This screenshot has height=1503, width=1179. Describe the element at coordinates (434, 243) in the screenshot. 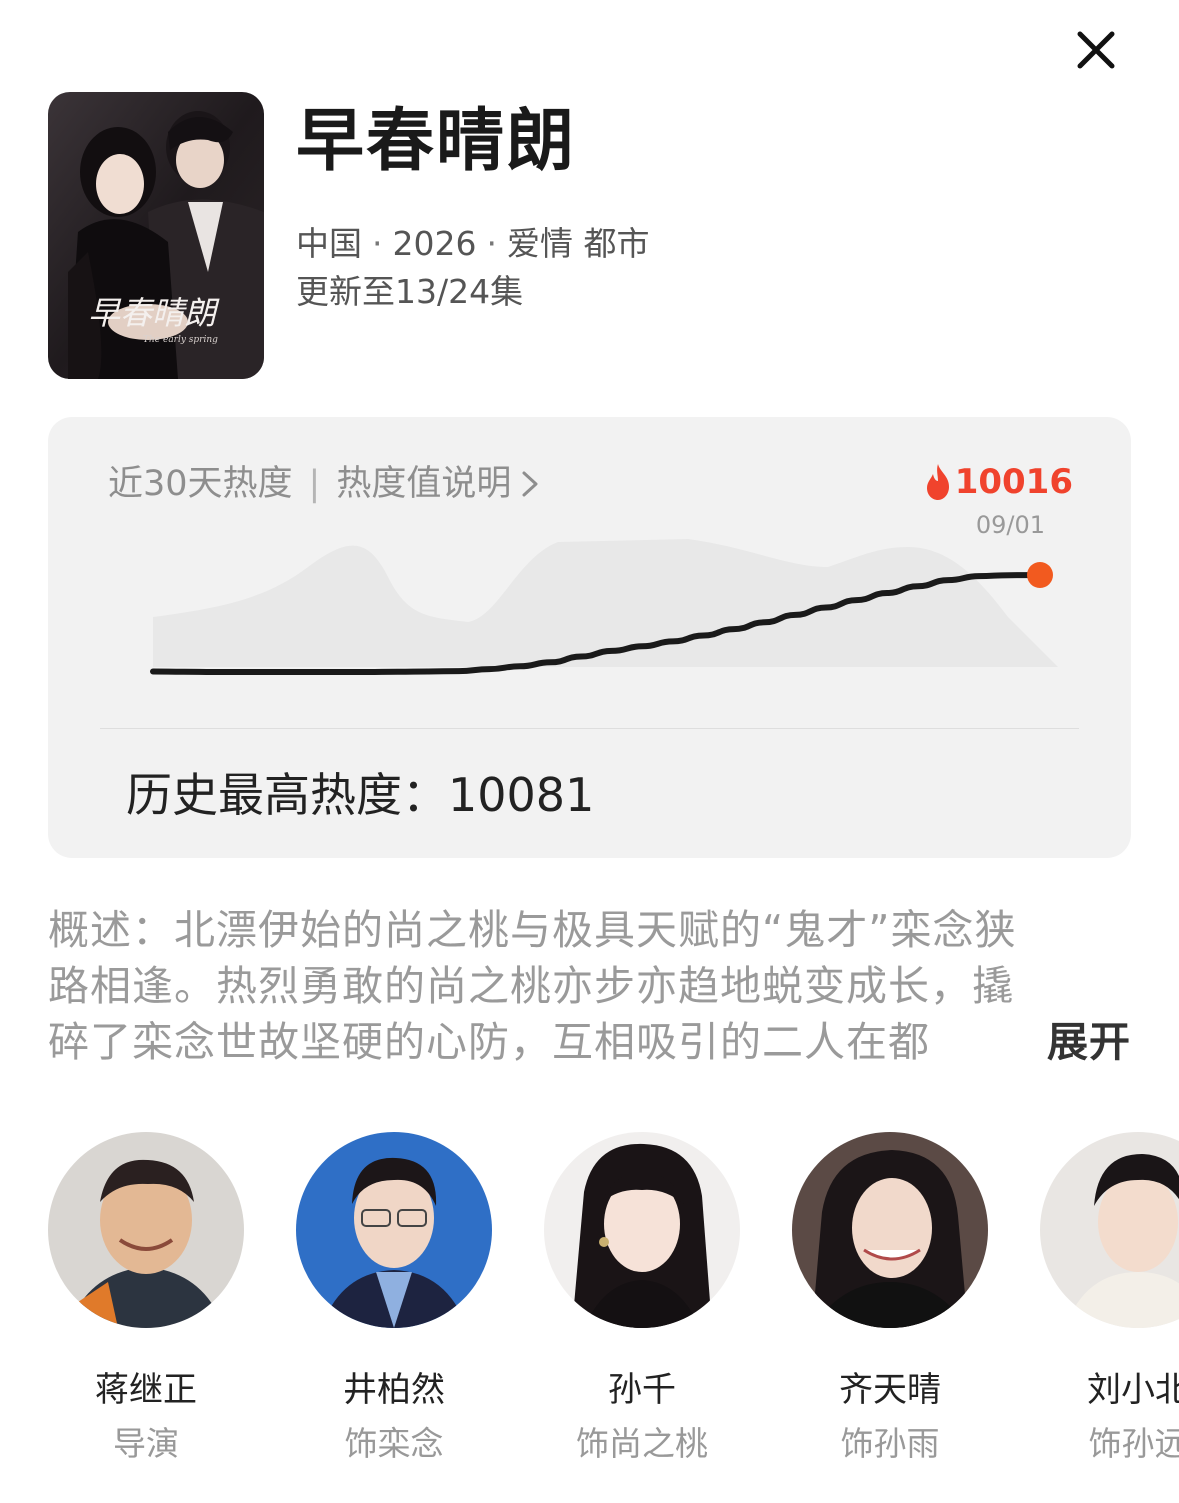

I see `year: 2026` at that location.